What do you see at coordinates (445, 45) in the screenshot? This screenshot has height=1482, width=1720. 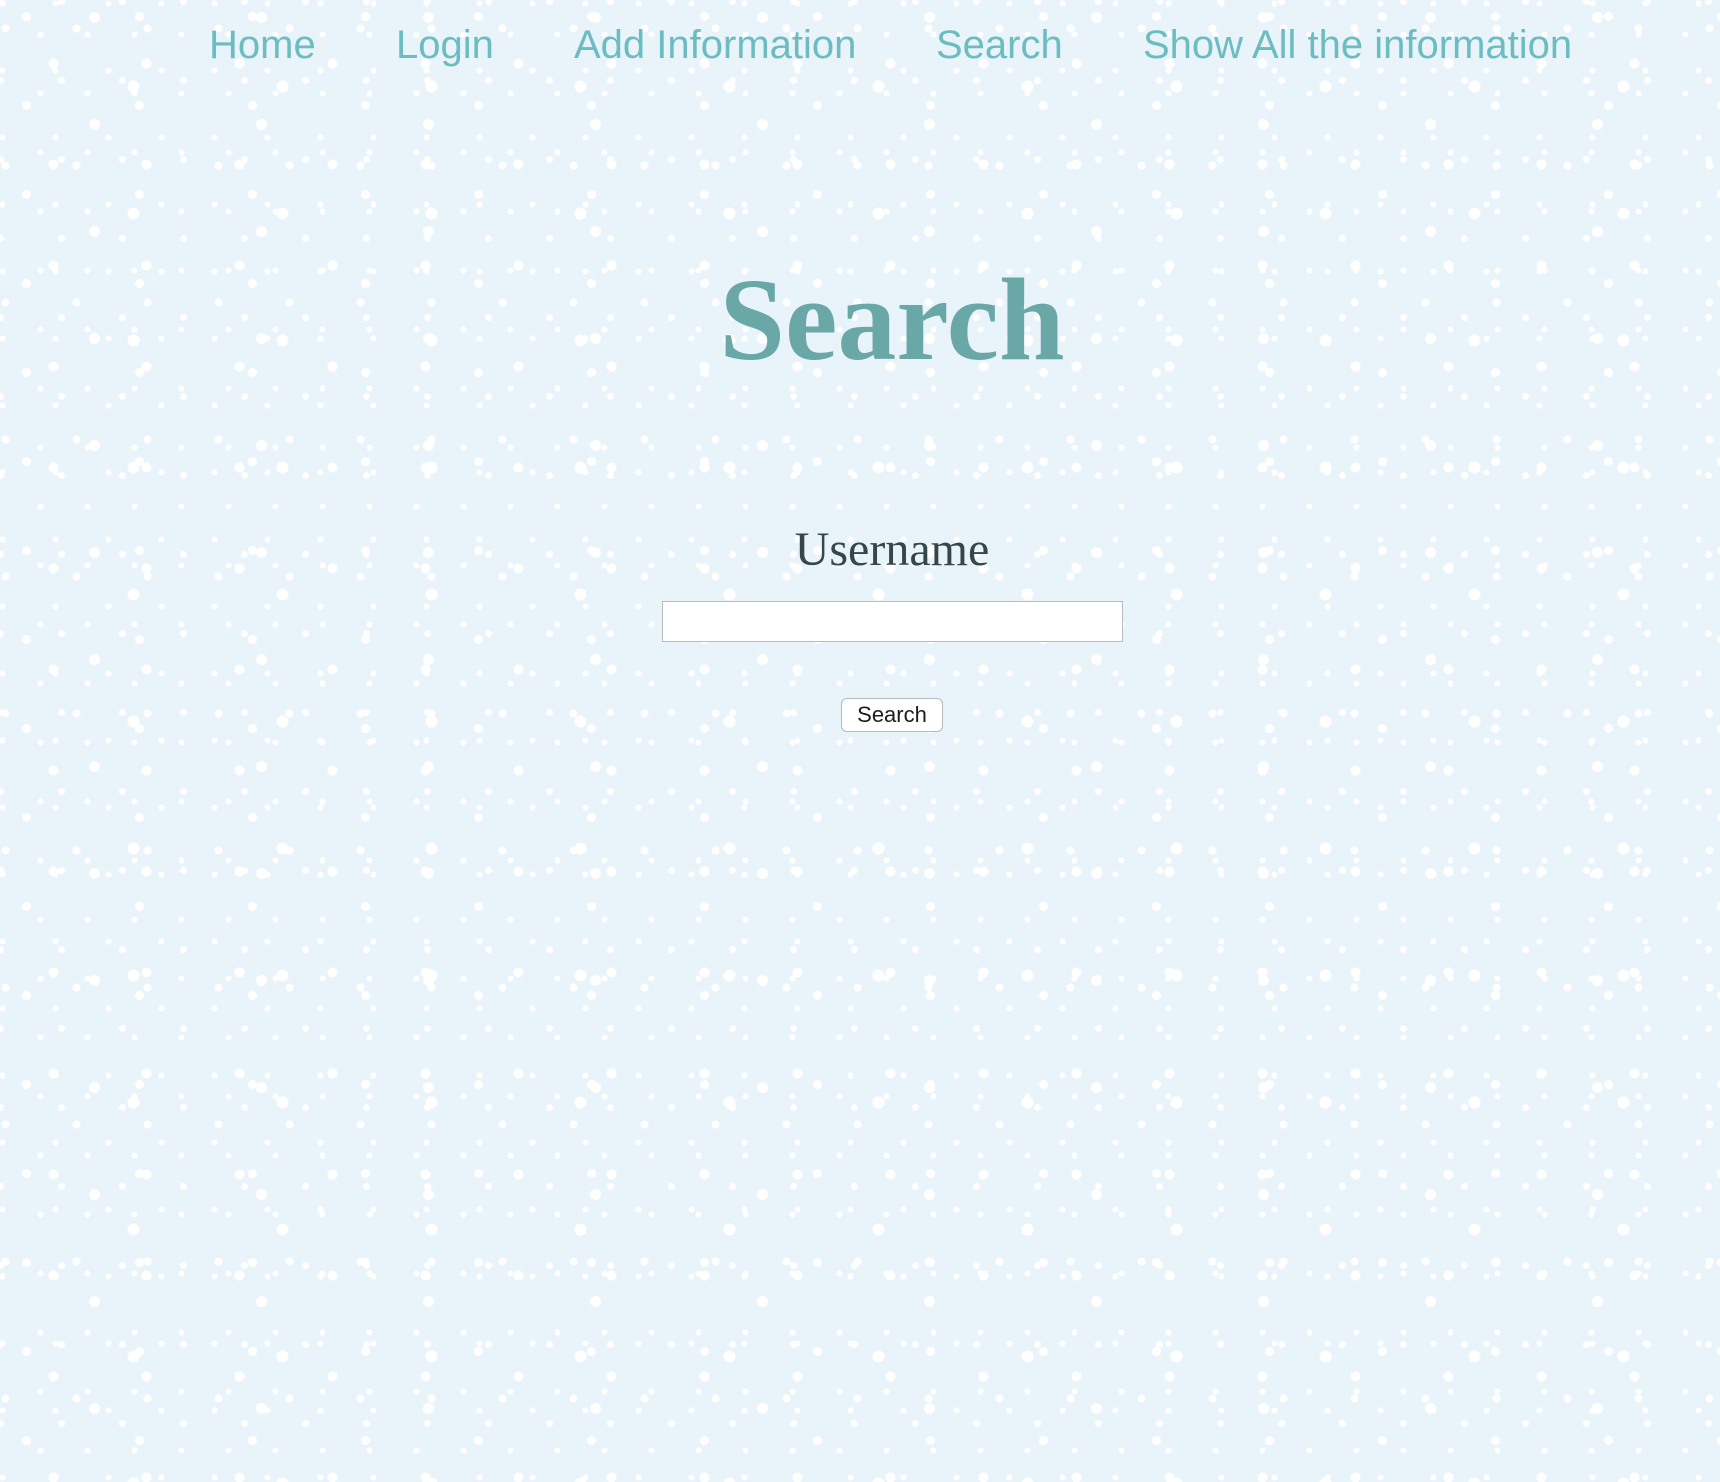 I see `nav-link-login: Login` at bounding box center [445, 45].